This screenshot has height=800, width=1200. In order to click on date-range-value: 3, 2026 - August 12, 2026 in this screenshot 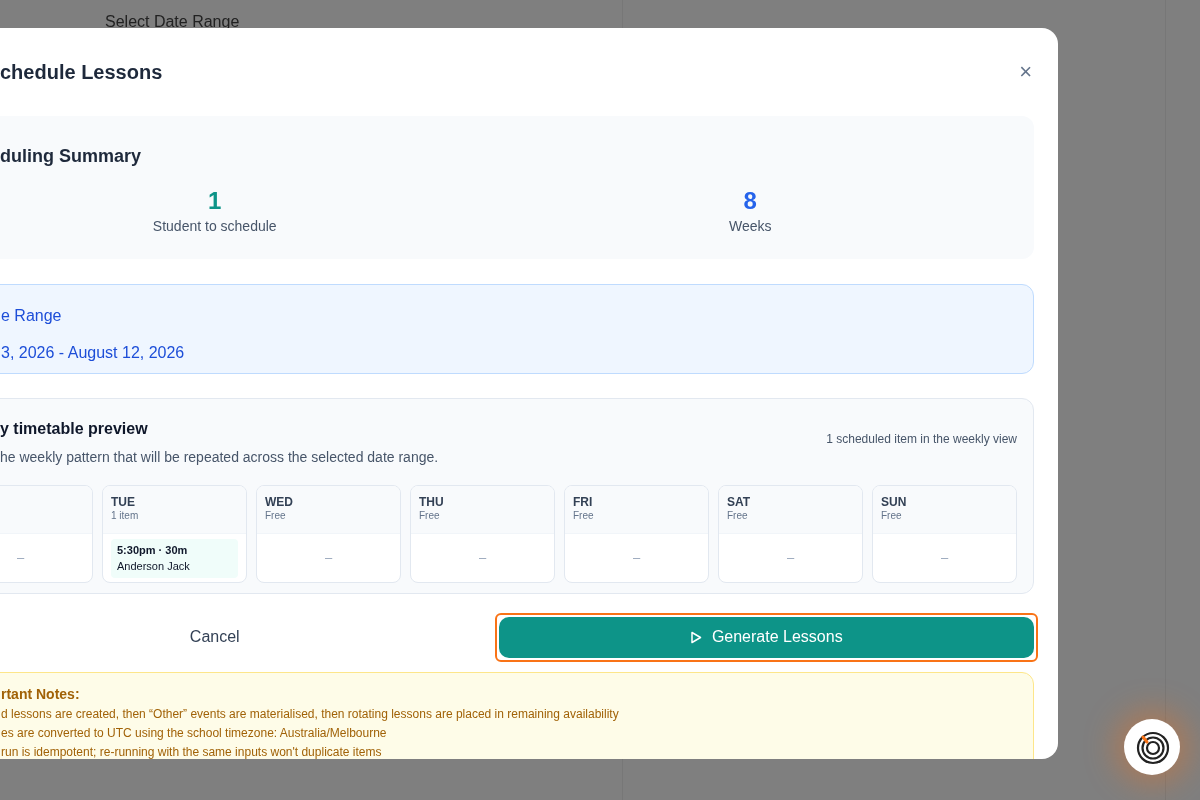, I will do `click(93, 353)`.